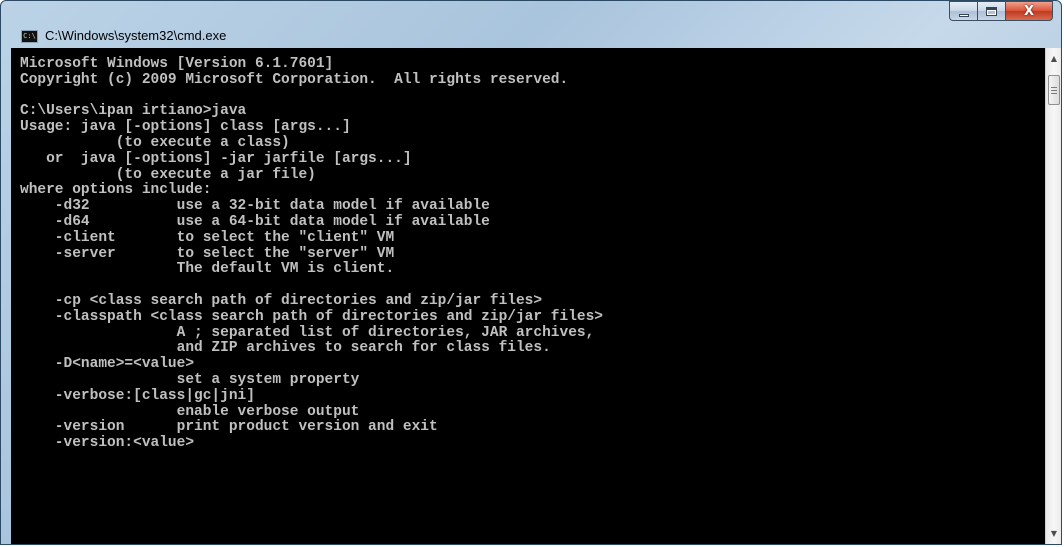 The width and height of the screenshot is (1064, 547). I want to click on maximize-button, so click(991, 11).